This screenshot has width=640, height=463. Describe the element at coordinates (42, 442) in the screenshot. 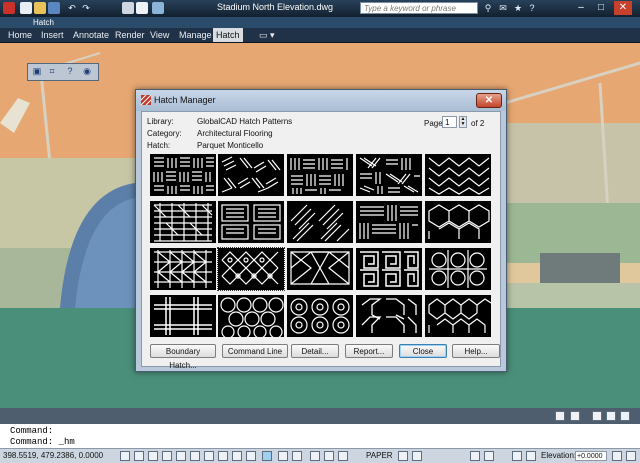

I see `command-current-line: Command: _hm` at that location.